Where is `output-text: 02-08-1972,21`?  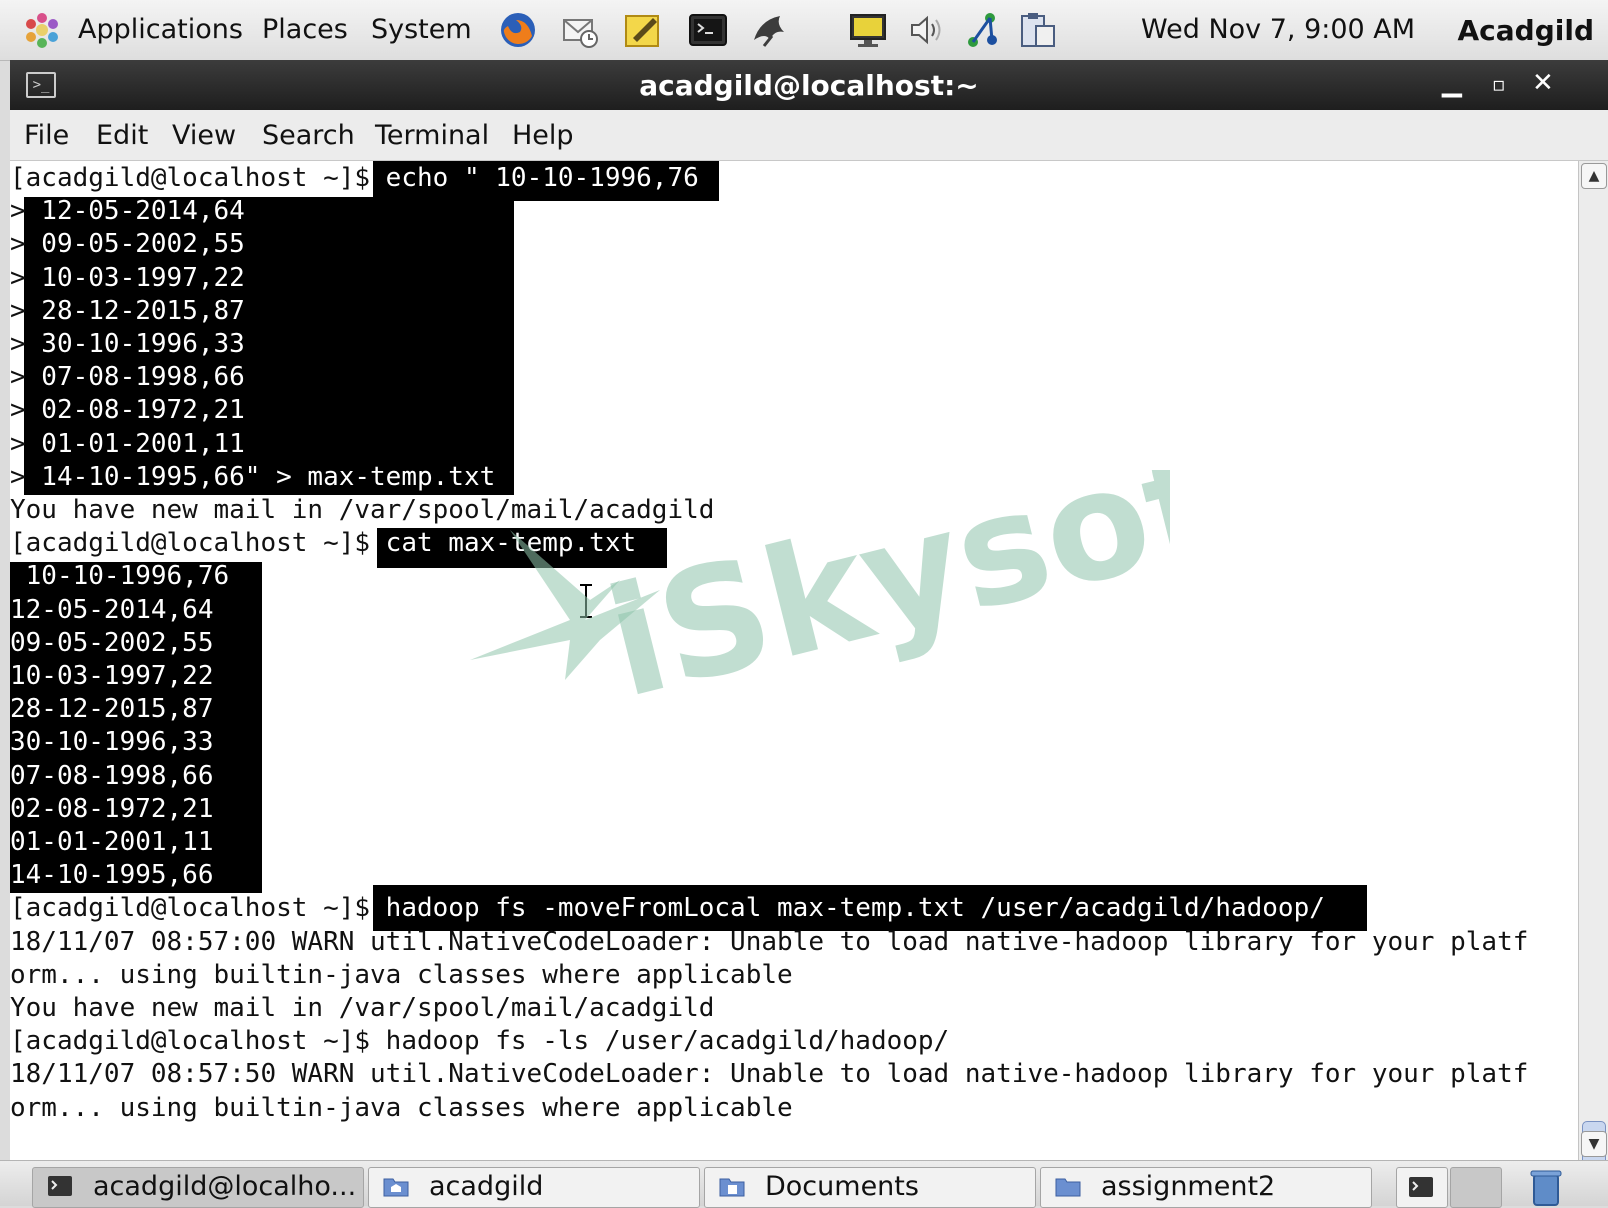
output-text: 02-08-1972,21 is located at coordinates (112, 808).